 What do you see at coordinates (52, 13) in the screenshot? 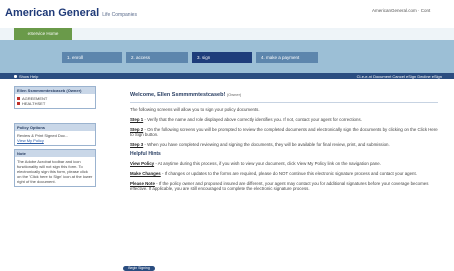
I see `brand-name: American General` at bounding box center [52, 13].